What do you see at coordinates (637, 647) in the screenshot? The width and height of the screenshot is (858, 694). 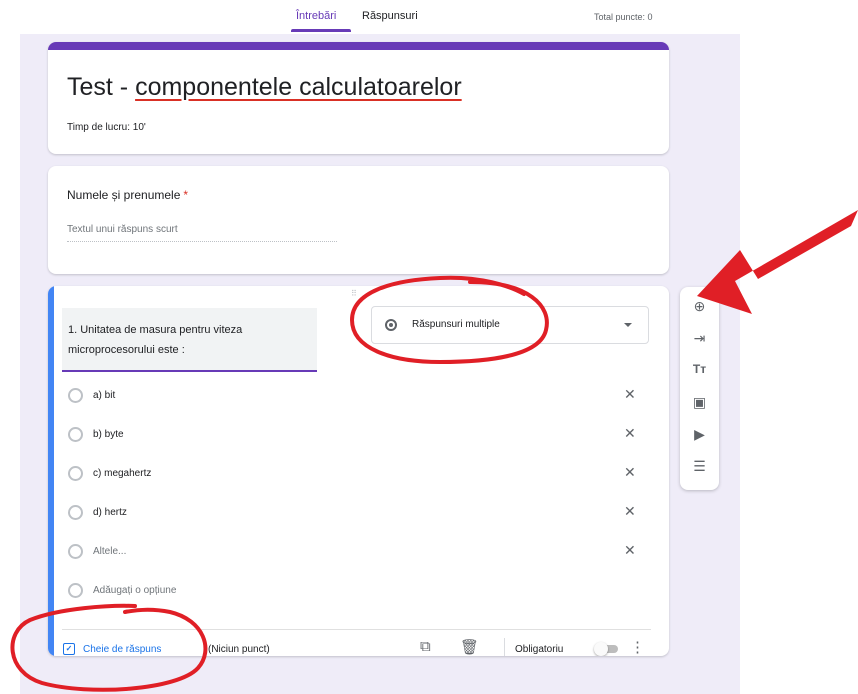 I see `more-options-icon: ⋮` at bounding box center [637, 647].